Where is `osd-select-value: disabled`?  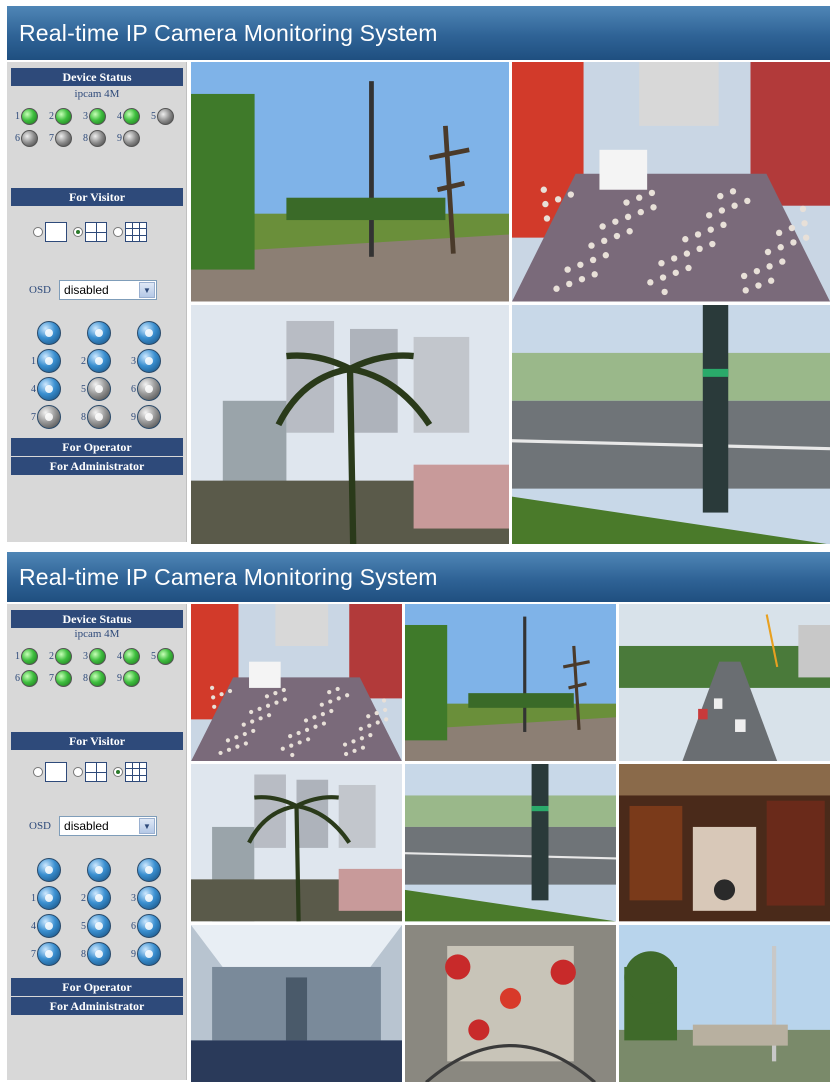 osd-select-value: disabled is located at coordinates (86, 826).